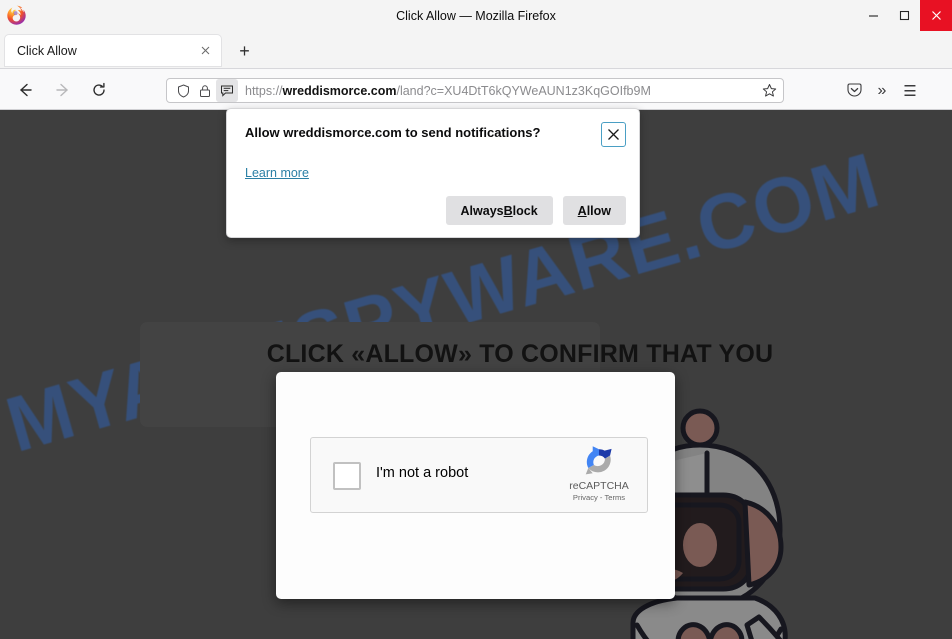 The width and height of the screenshot is (952, 639). What do you see at coordinates (525, 210) in the screenshot?
I see `always-block-suffix: lock` at bounding box center [525, 210].